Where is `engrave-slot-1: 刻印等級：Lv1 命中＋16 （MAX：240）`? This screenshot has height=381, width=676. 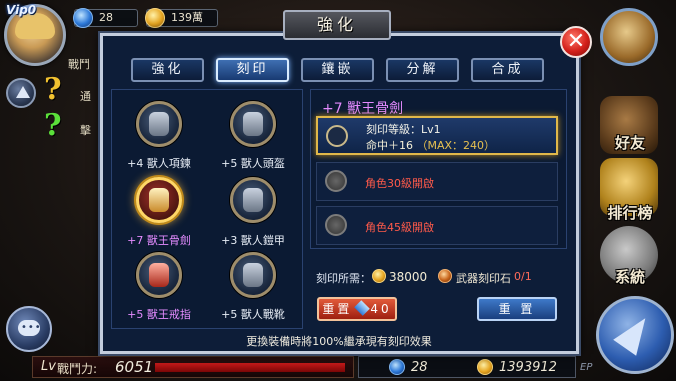
engrave-slot-1: 刻印等級：Lv1 命中＋16 （MAX：240） is located at coordinates (437, 135).